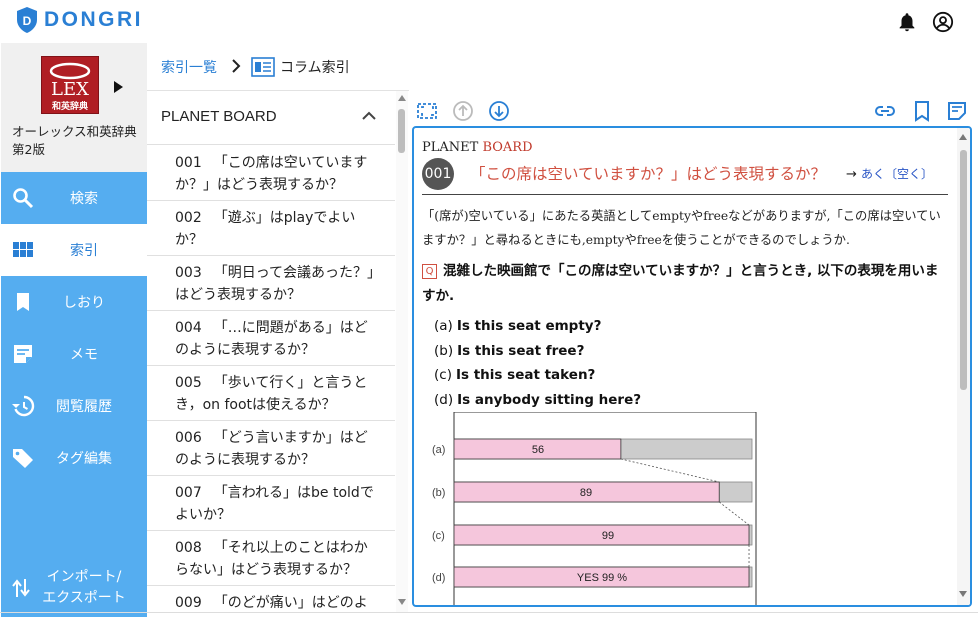 The image size is (978, 617). What do you see at coordinates (438, 536) in the screenshot?
I see `category-label: (c)` at bounding box center [438, 536].